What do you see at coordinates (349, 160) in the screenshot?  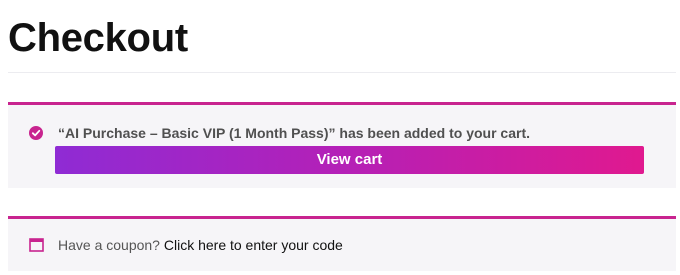 I see `view-cart-button: View cart` at bounding box center [349, 160].